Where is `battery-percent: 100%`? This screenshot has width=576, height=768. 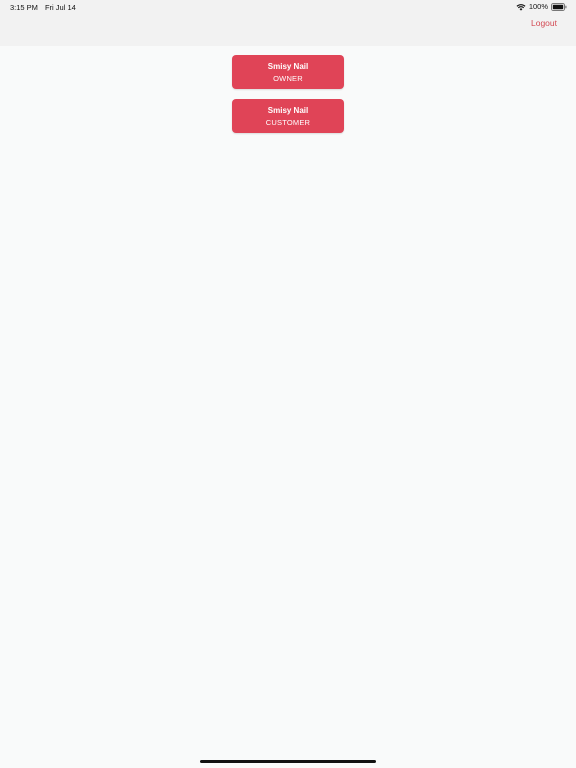
battery-percent: 100% is located at coordinates (538, 6).